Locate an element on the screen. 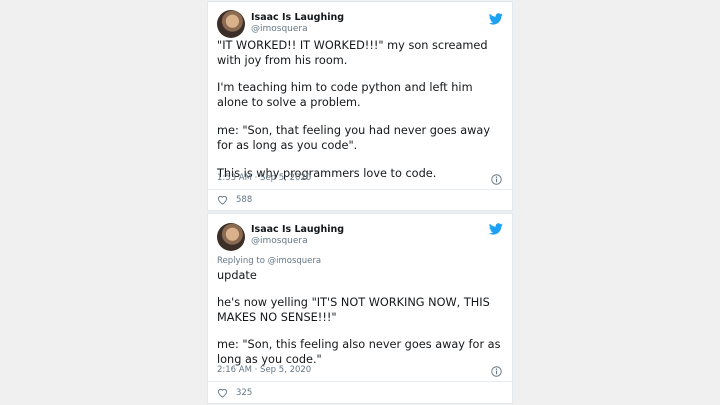 The width and height of the screenshot is (720, 405). tweet-timestamp: 1:53 AM · Sep 5, 2020 is located at coordinates (264, 178).